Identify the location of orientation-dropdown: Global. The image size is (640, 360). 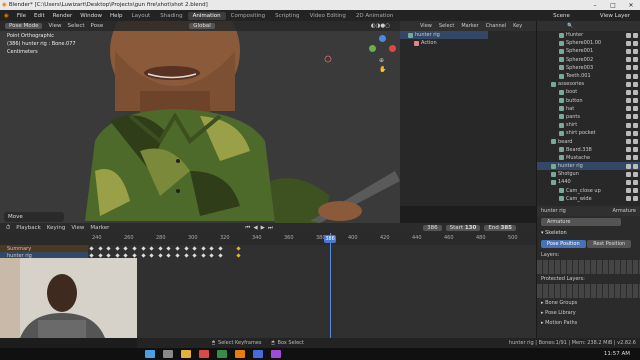
(202, 26).